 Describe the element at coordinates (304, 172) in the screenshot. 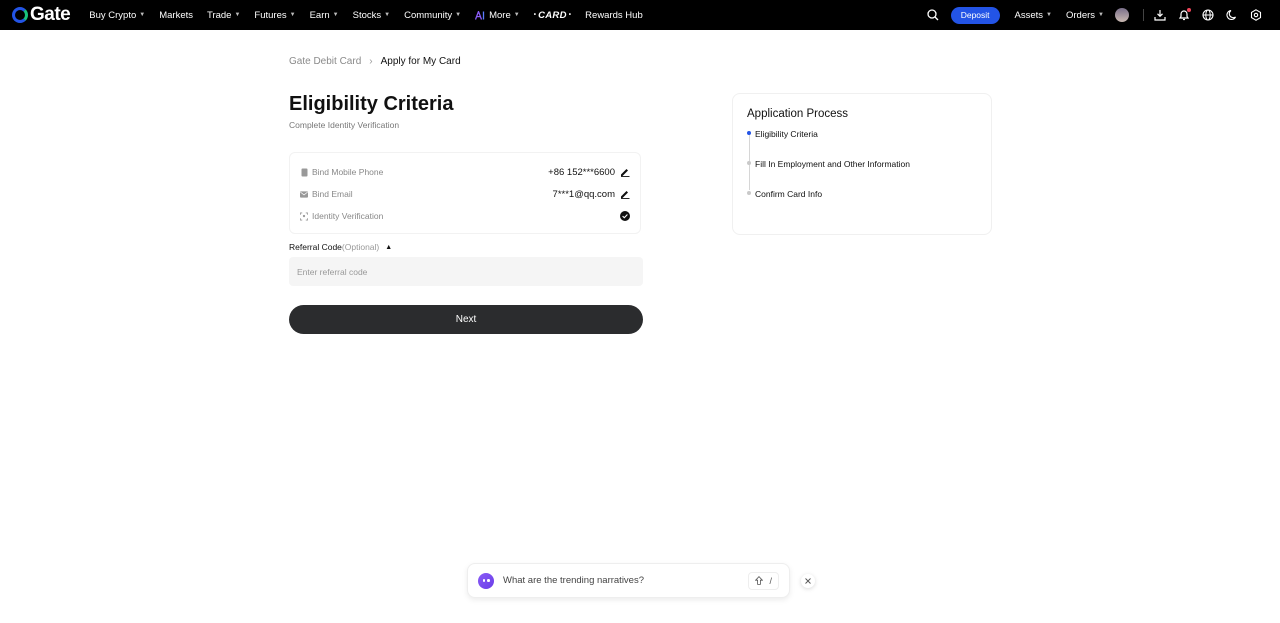

I see `phone-icon` at that location.